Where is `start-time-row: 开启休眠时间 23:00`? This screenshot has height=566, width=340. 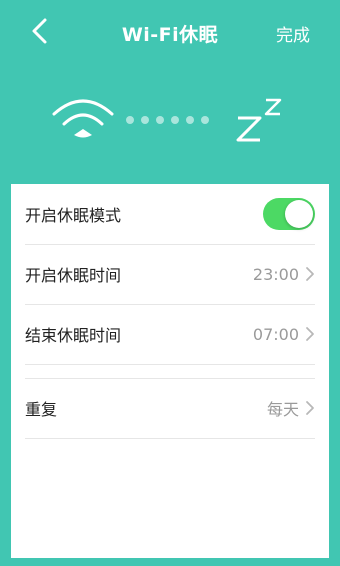
start-time-row: 开启休眠时间 23:00 is located at coordinates (170, 274).